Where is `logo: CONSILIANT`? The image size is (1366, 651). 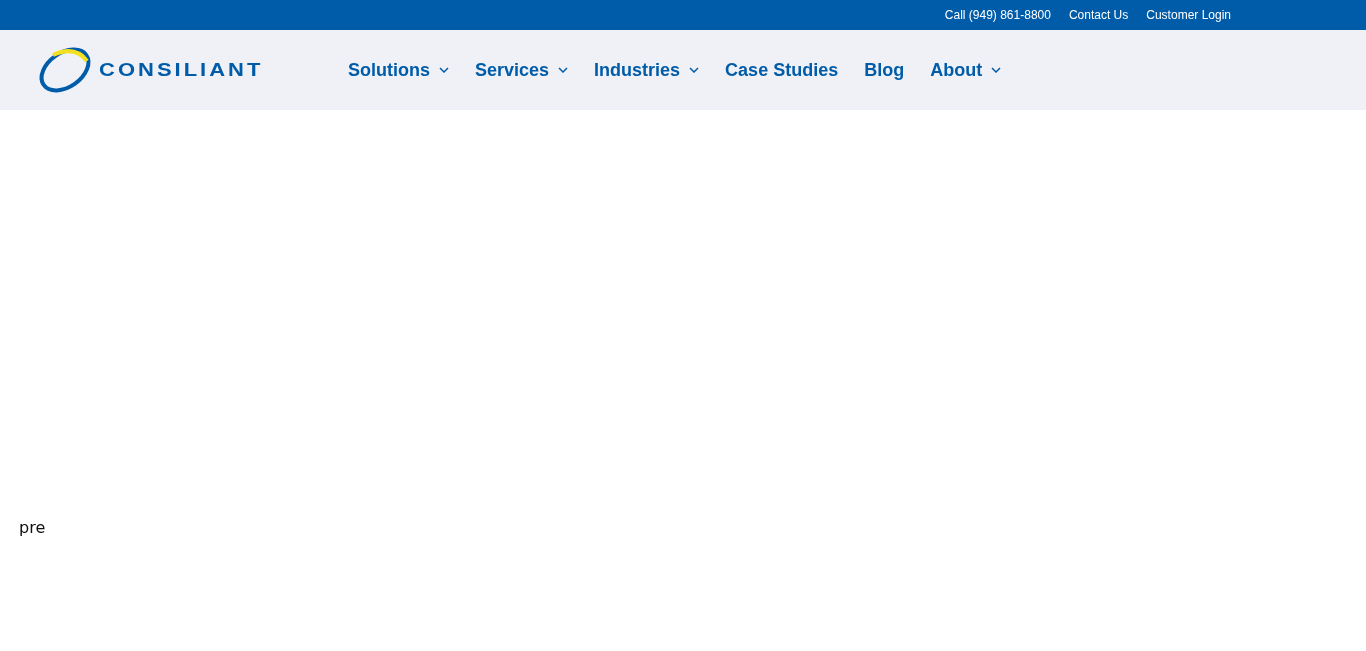
logo: CONSILIANT is located at coordinates (155, 70).